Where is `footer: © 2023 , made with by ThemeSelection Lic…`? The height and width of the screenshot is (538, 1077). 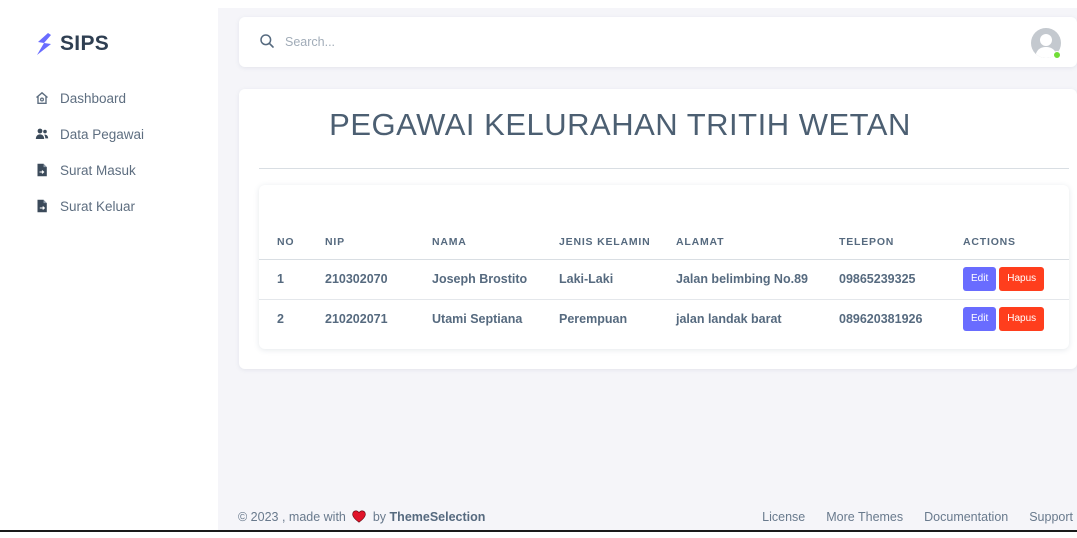 footer: © 2023 , made with by ThemeSelection Lic… is located at coordinates (655, 517).